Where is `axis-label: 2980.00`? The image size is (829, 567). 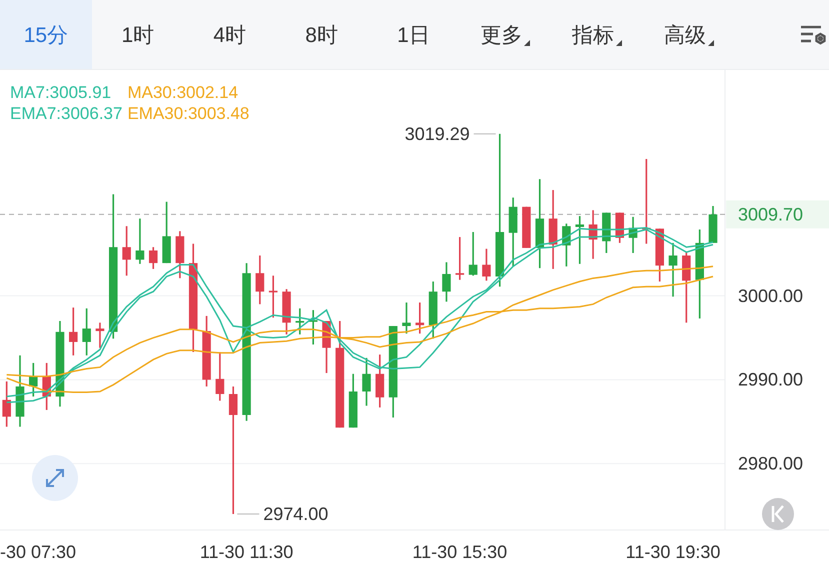
axis-label: 2980.00 is located at coordinates (771, 464).